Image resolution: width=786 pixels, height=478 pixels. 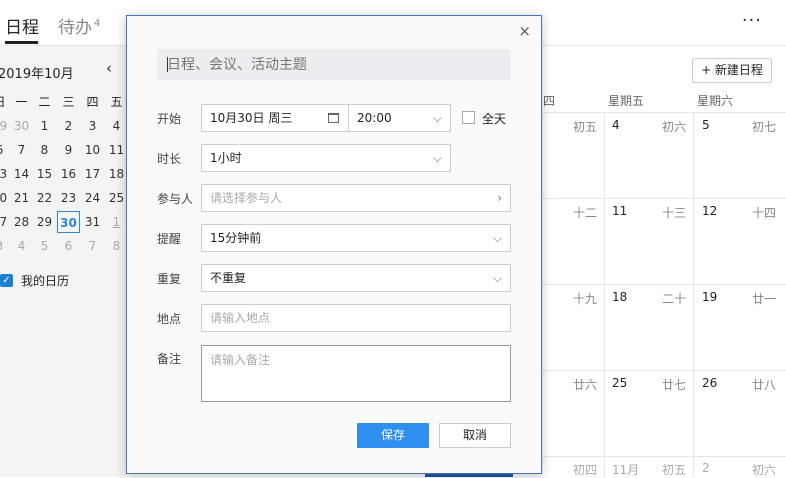 I want to click on mini-week-row: 20 21 22 23 24 25, so click(x=65, y=199).